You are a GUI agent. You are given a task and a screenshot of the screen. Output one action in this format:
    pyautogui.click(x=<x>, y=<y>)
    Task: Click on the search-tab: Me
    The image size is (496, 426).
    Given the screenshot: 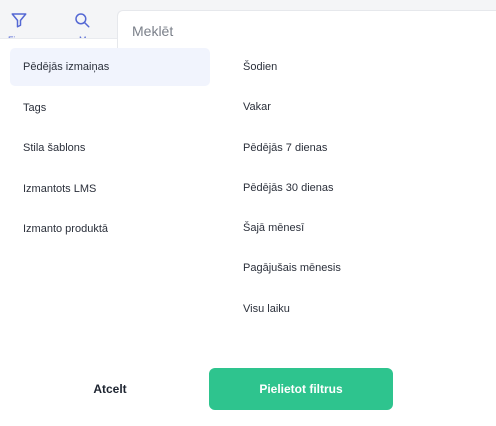 What is the action you would take?
    pyautogui.click(x=83, y=19)
    